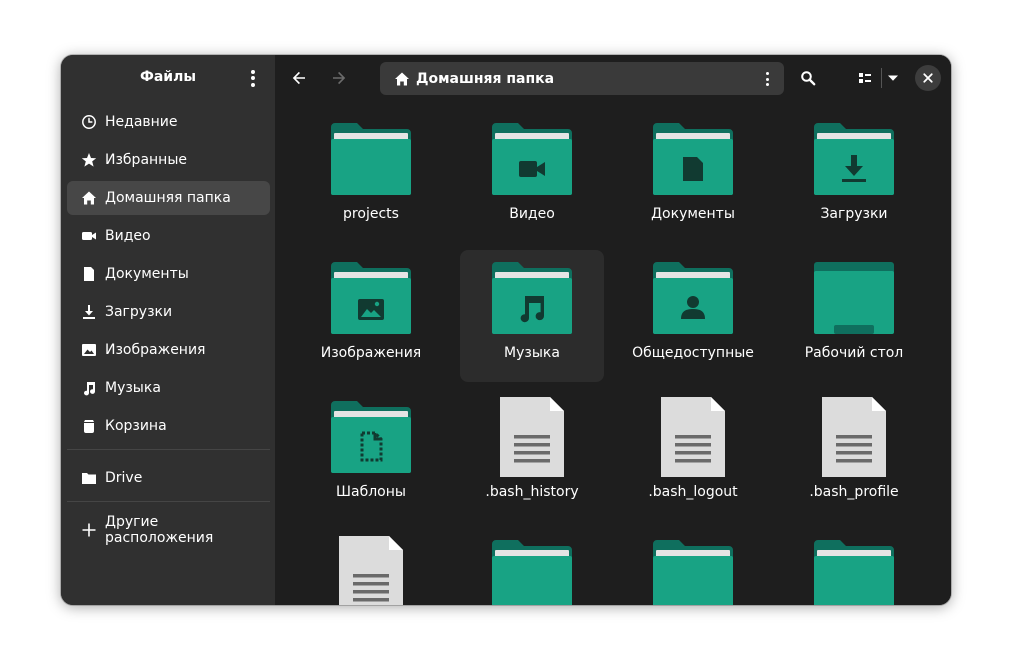 The image size is (1012, 672). What do you see at coordinates (532, 159) in the screenshot?
I see `video-folder-icon` at bounding box center [532, 159].